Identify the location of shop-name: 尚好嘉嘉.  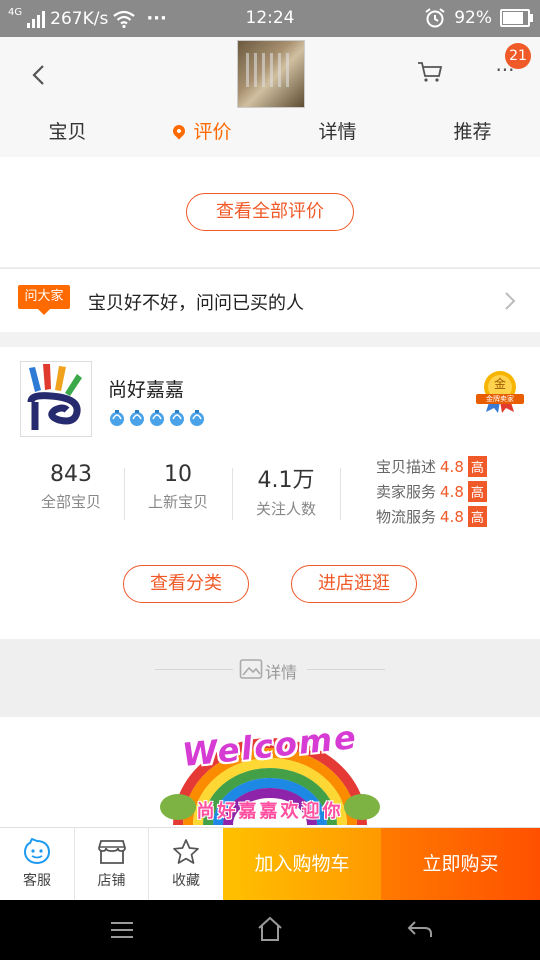
(146, 390).